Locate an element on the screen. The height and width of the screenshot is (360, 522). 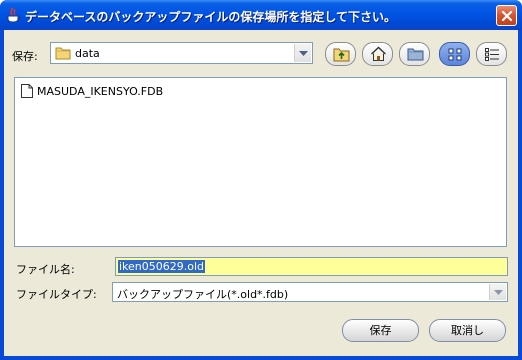
cancel-button: 取消し is located at coordinates (467, 330).